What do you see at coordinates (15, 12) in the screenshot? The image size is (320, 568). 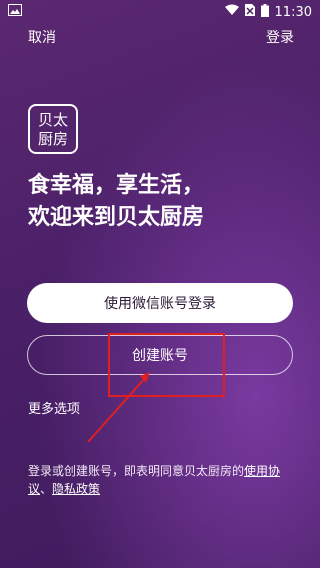 I see `image-notification-icon` at bounding box center [15, 12].